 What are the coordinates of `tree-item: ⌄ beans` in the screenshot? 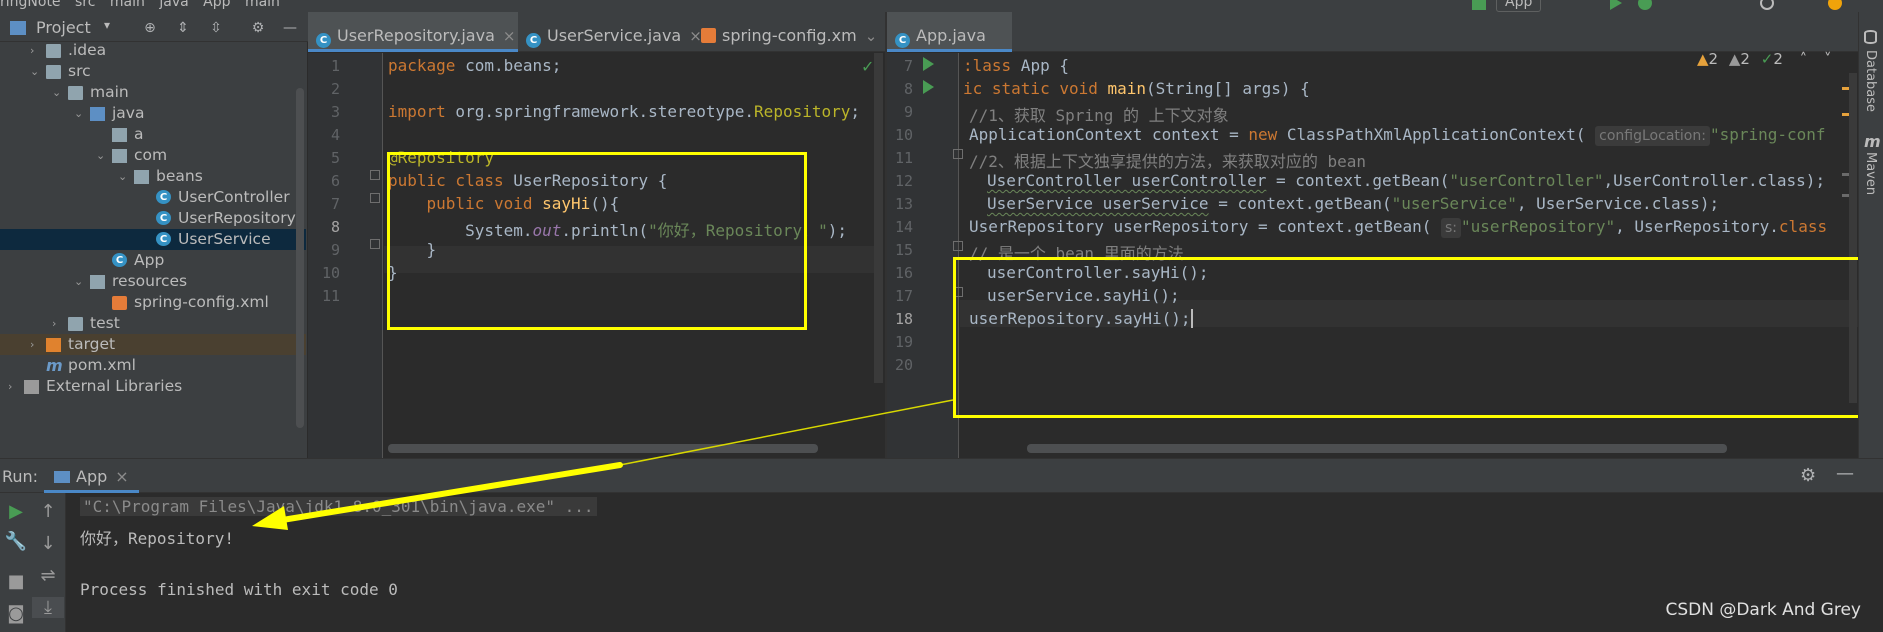 It's located at (153, 176).